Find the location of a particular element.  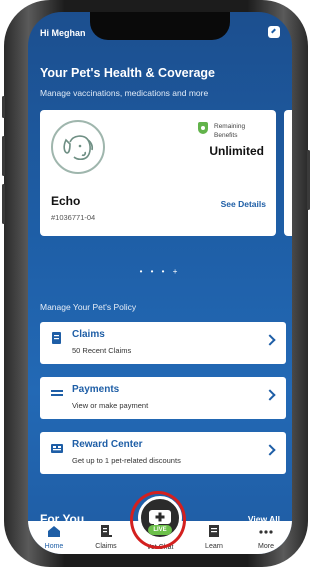

chat-bubble-icon is located at coordinates (274, 32).